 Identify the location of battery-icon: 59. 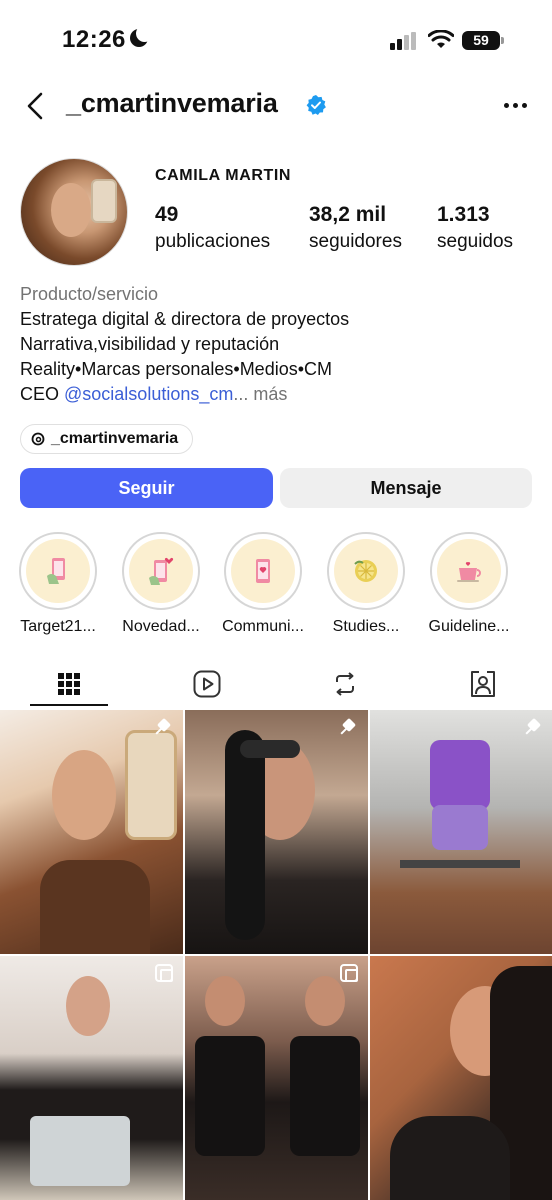
(483, 40).